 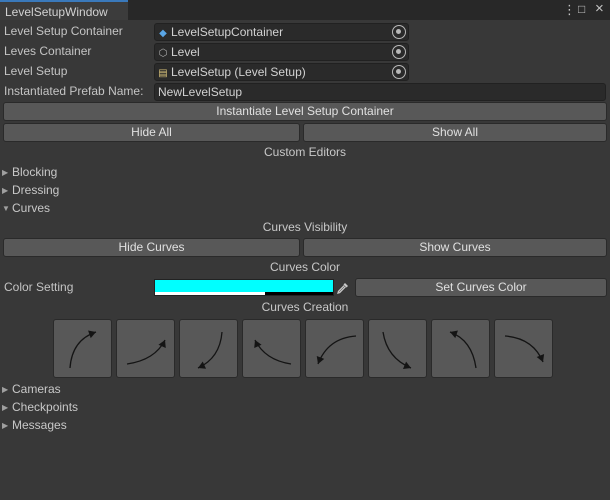 I want to click on foldout-blocking-label: Blocking, so click(x=35, y=172).